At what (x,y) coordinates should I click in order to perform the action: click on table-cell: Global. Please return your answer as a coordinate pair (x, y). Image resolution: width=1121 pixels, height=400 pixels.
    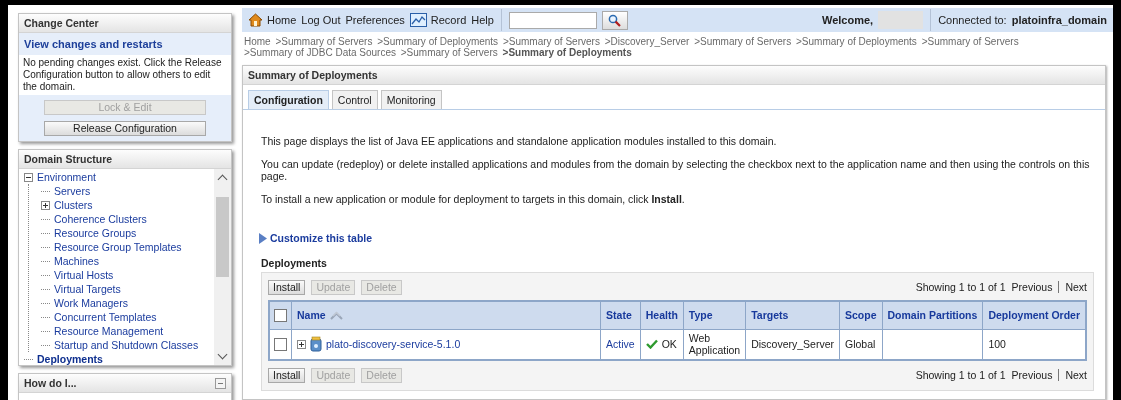
    Looking at the image, I should click on (860, 344).